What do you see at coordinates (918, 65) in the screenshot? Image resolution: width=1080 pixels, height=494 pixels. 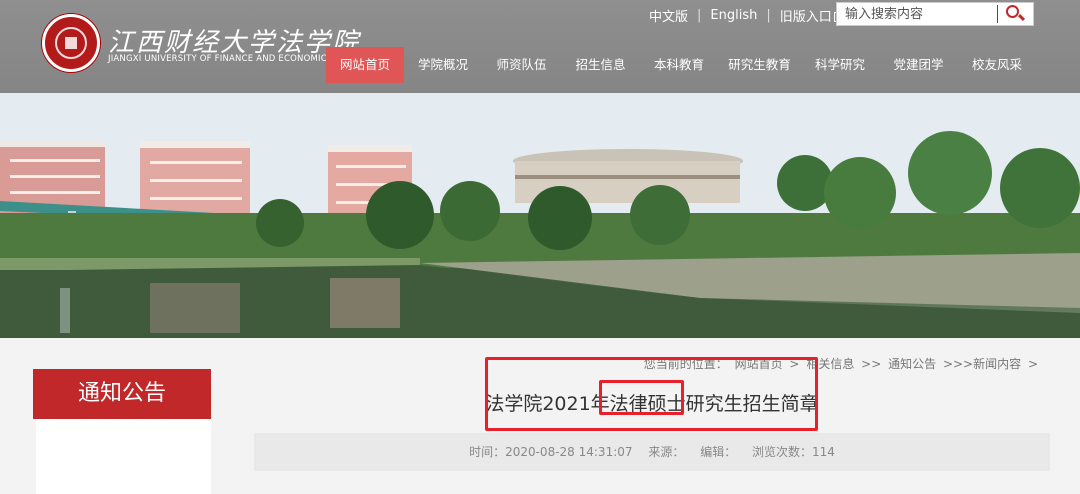 I see `nav-item-party: 党建团学` at bounding box center [918, 65].